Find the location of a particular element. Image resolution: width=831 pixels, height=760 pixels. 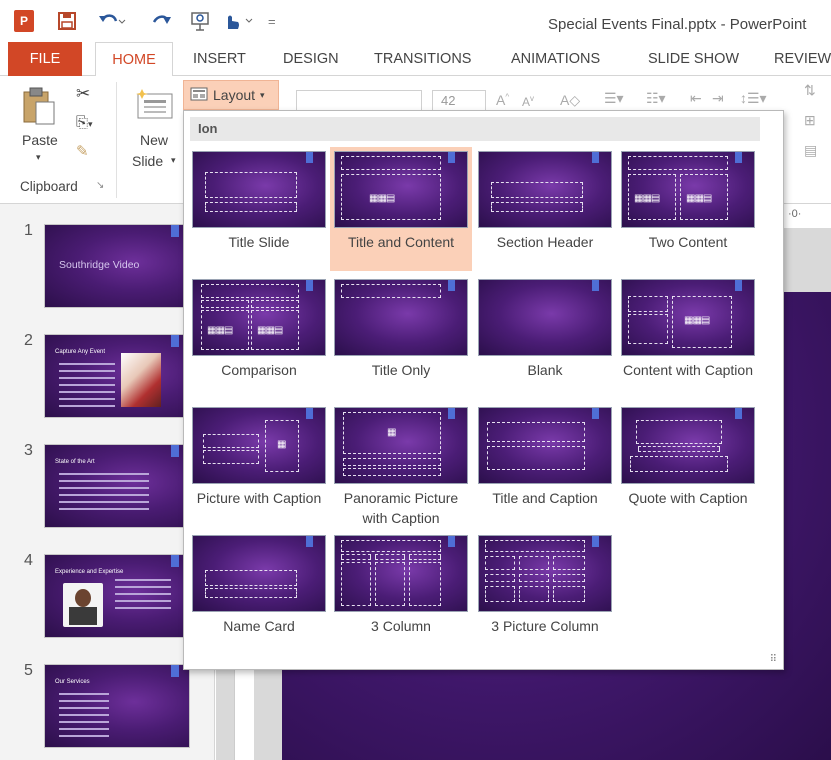

layout-section-header: Section Header is located at coordinates (545, 209).